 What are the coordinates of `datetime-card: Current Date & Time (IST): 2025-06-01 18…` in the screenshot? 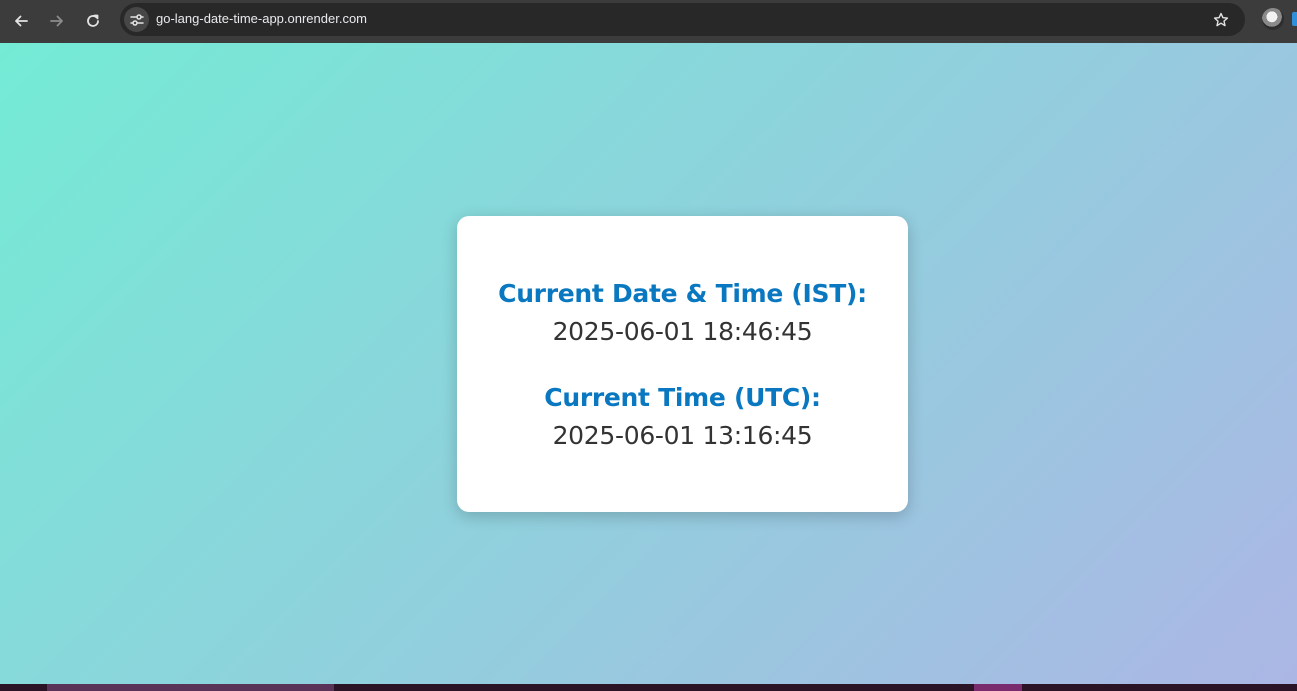 It's located at (682, 364).